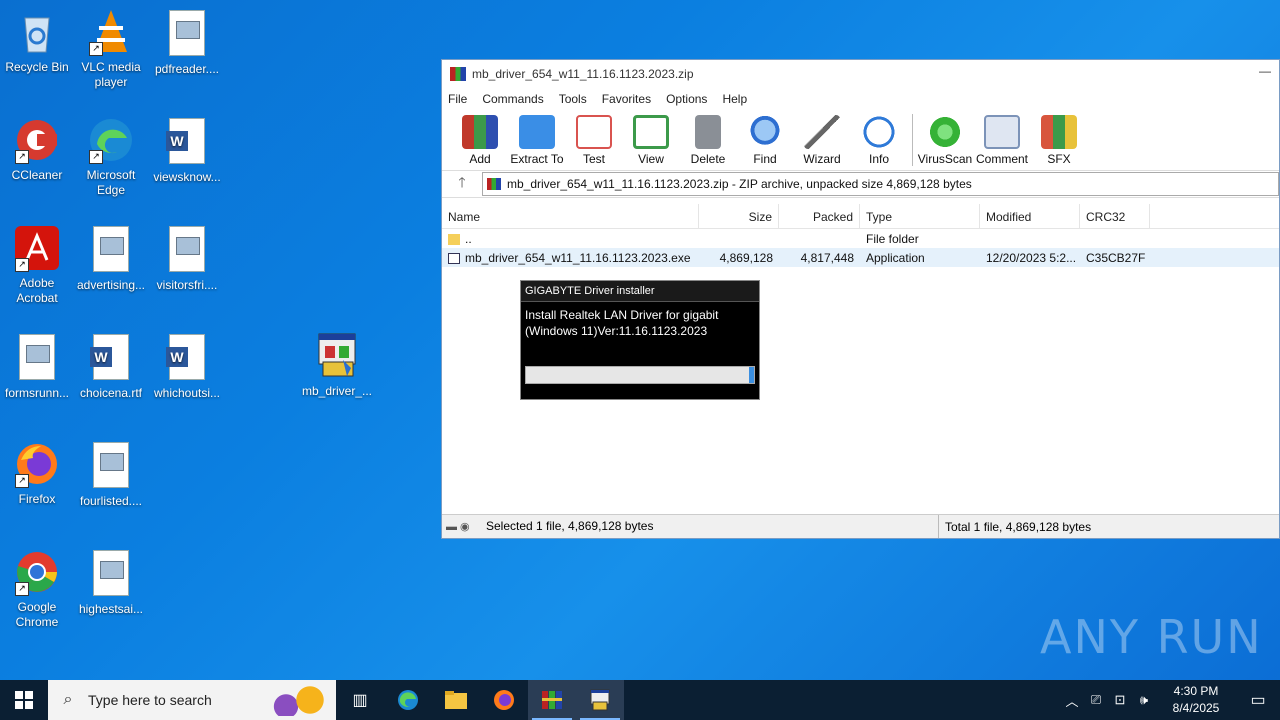  Describe the element at coordinates (111, 74) in the screenshot. I see `desktop-icon-label: VLC media player` at that location.